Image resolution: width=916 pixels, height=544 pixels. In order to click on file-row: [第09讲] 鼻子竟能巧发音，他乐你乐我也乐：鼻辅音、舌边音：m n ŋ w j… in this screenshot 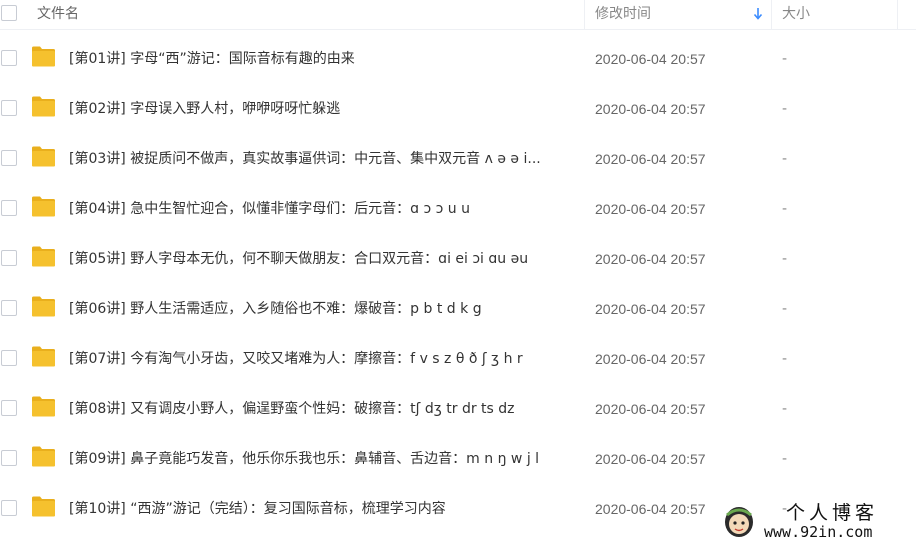, I will do `click(458, 458)`.